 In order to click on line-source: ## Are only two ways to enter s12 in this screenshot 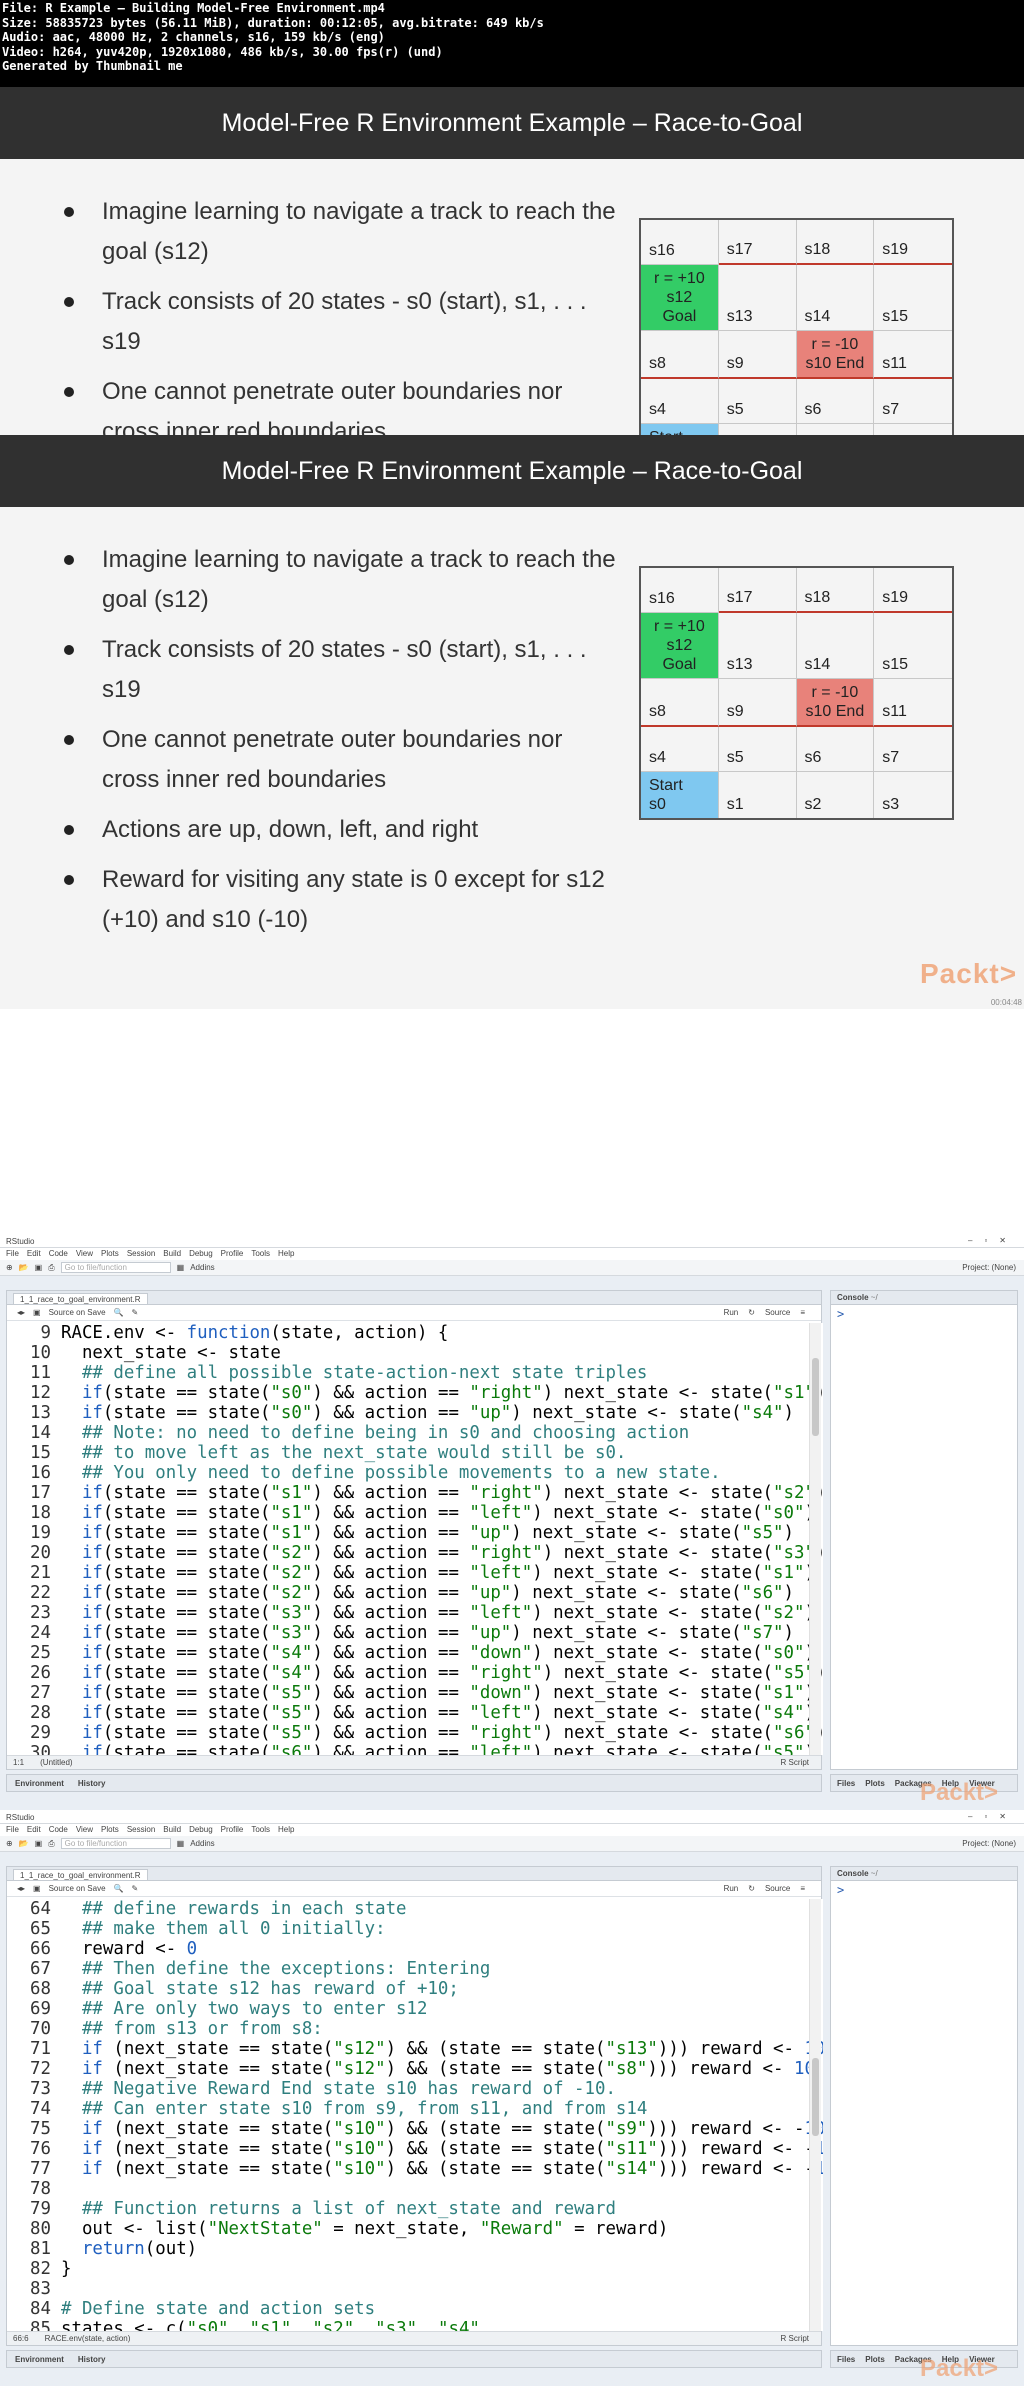, I will do `click(442, 2009)`.